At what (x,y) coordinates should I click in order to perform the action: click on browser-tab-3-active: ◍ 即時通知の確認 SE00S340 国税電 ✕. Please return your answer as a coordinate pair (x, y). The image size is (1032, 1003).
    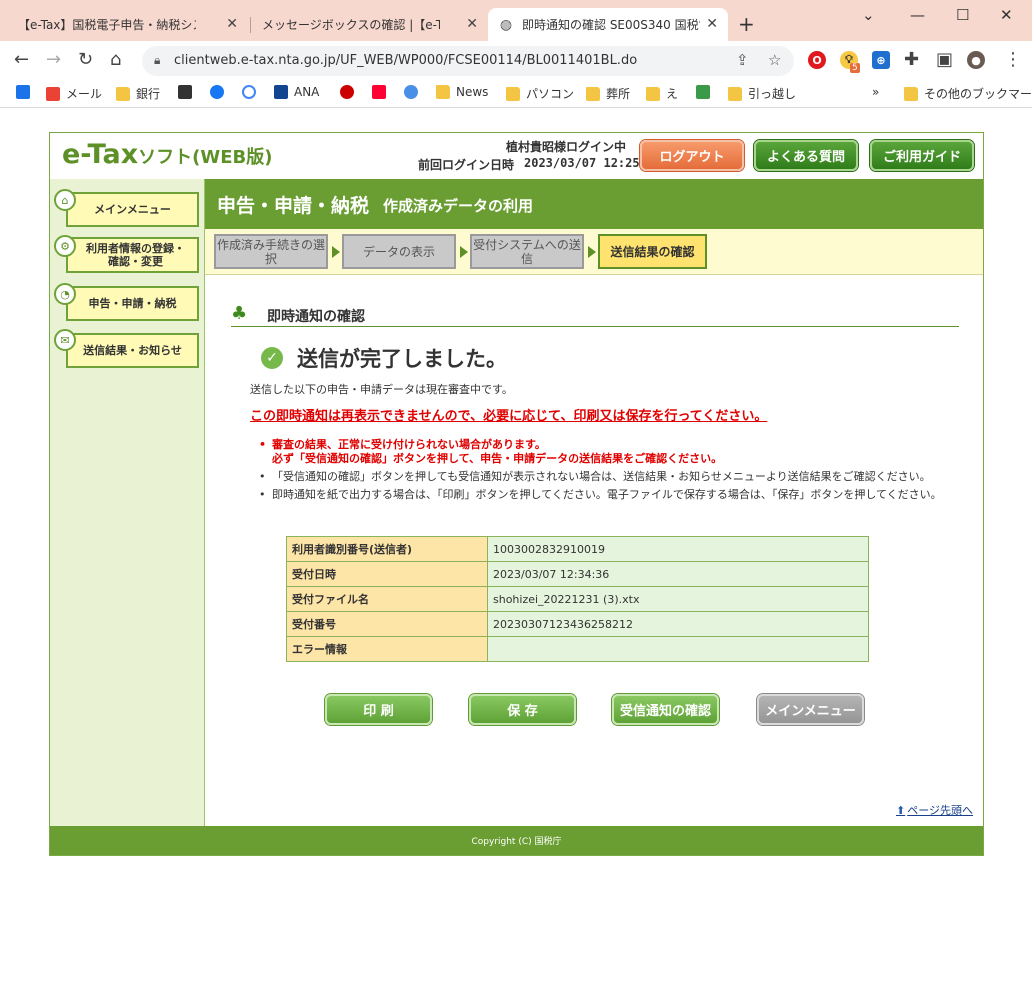
    Looking at the image, I should click on (608, 24).